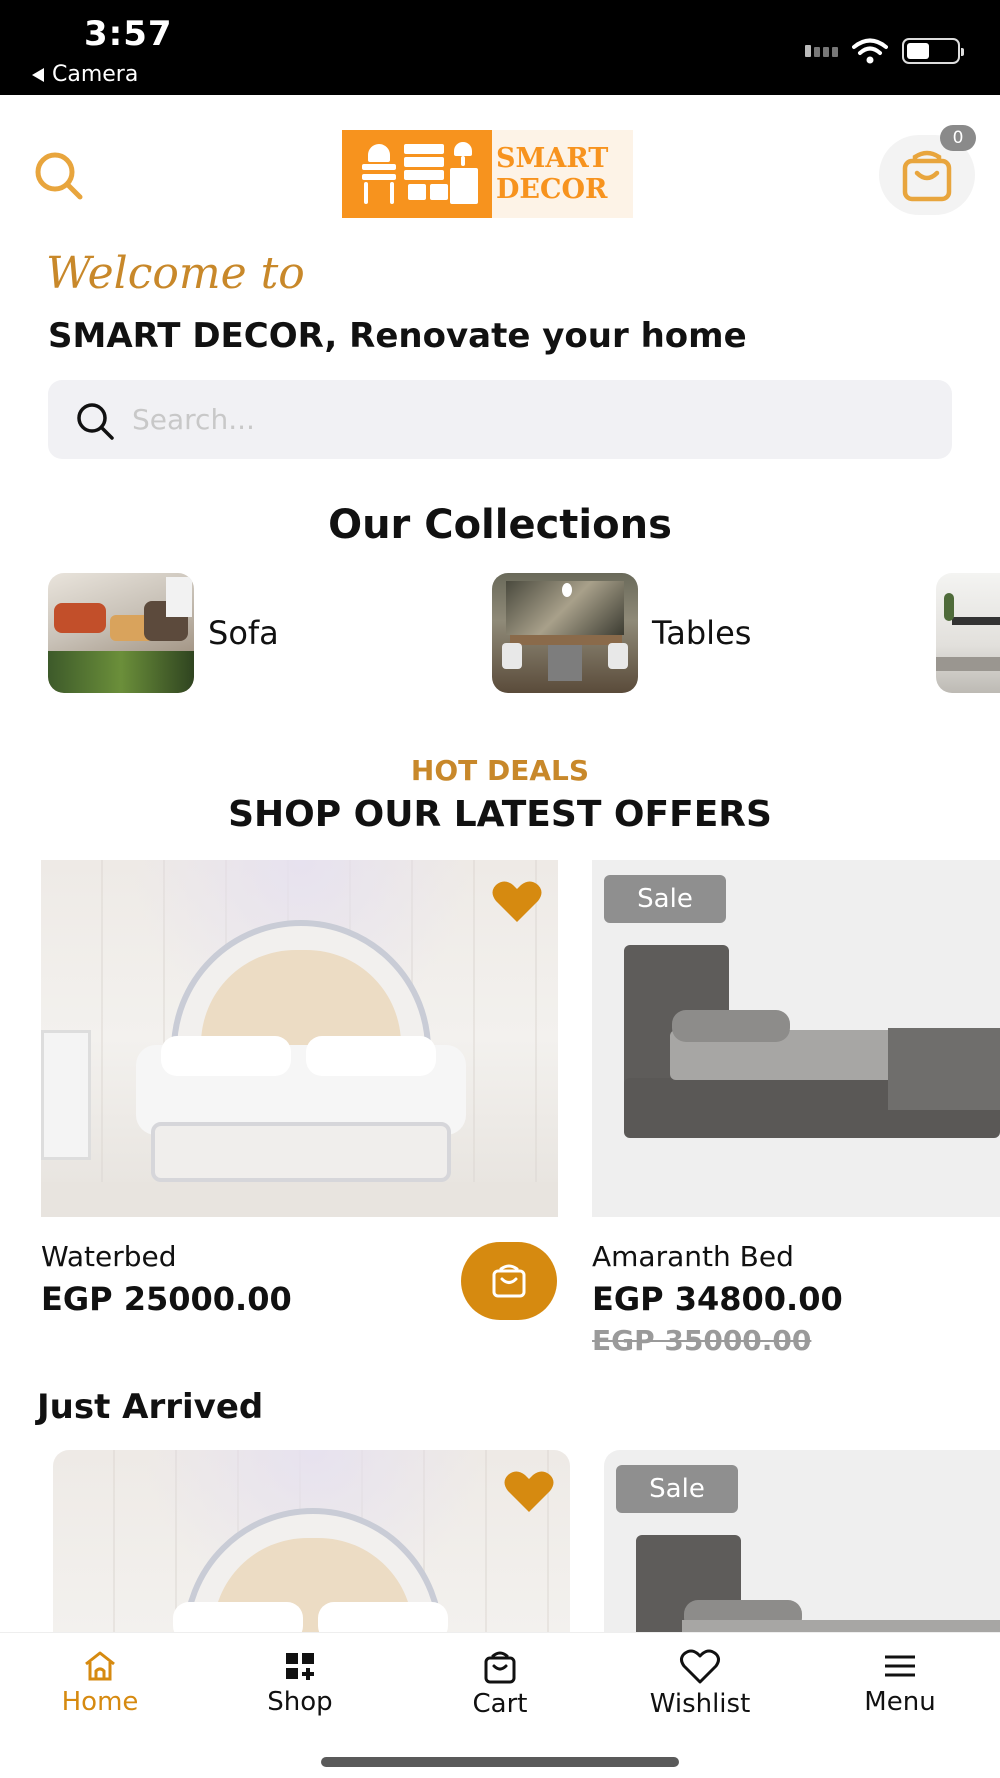 The width and height of the screenshot is (1000, 1778). What do you see at coordinates (95, 421) in the screenshot?
I see `search-icon` at bounding box center [95, 421].